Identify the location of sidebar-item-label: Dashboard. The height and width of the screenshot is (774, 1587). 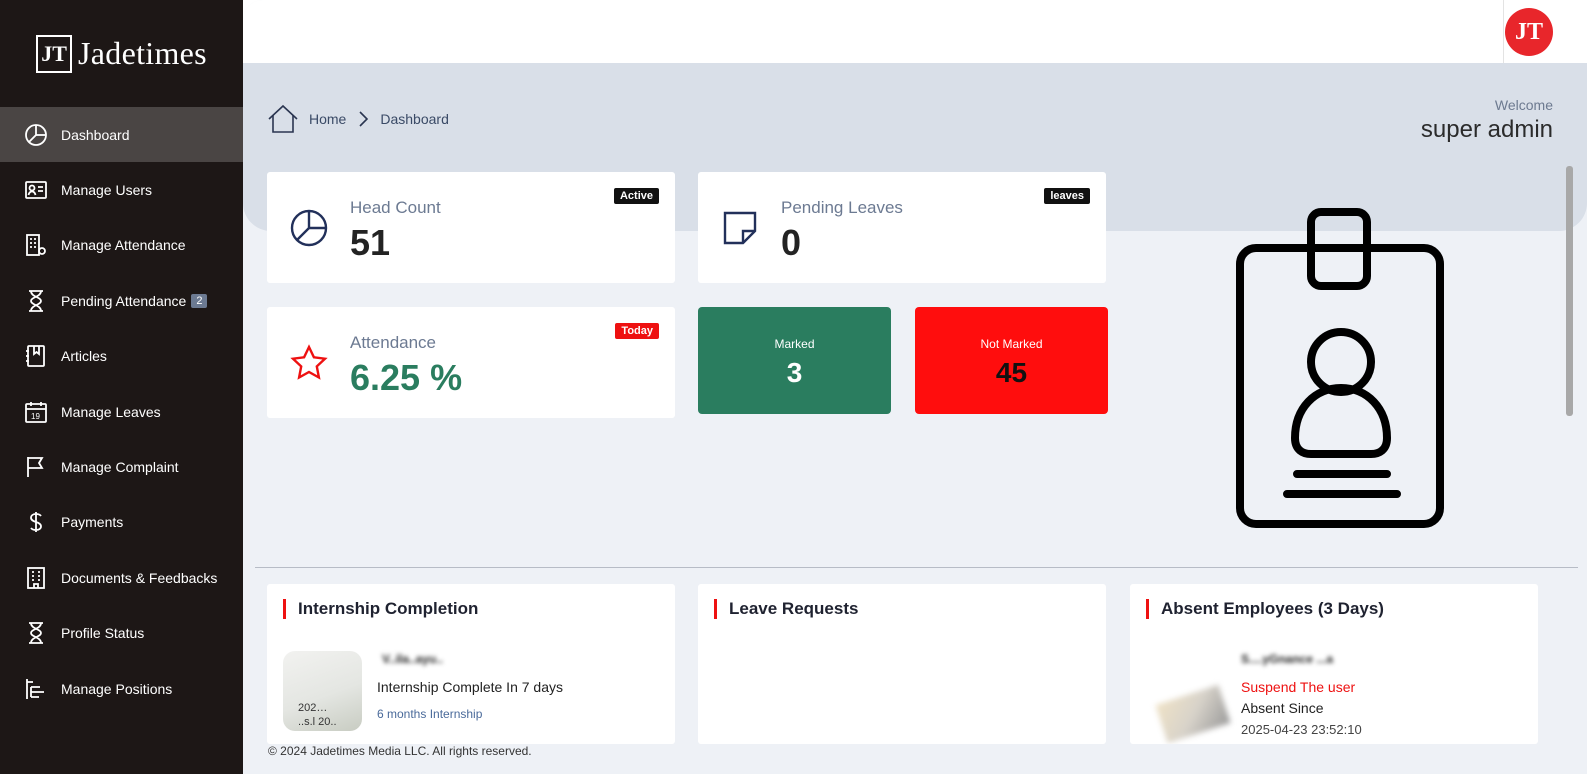
(95, 134).